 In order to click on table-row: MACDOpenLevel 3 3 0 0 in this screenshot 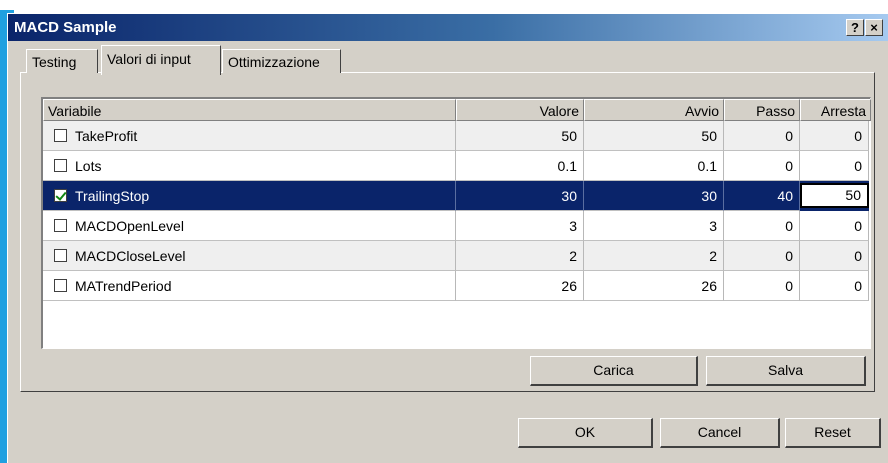, I will do `click(456, 226)`.